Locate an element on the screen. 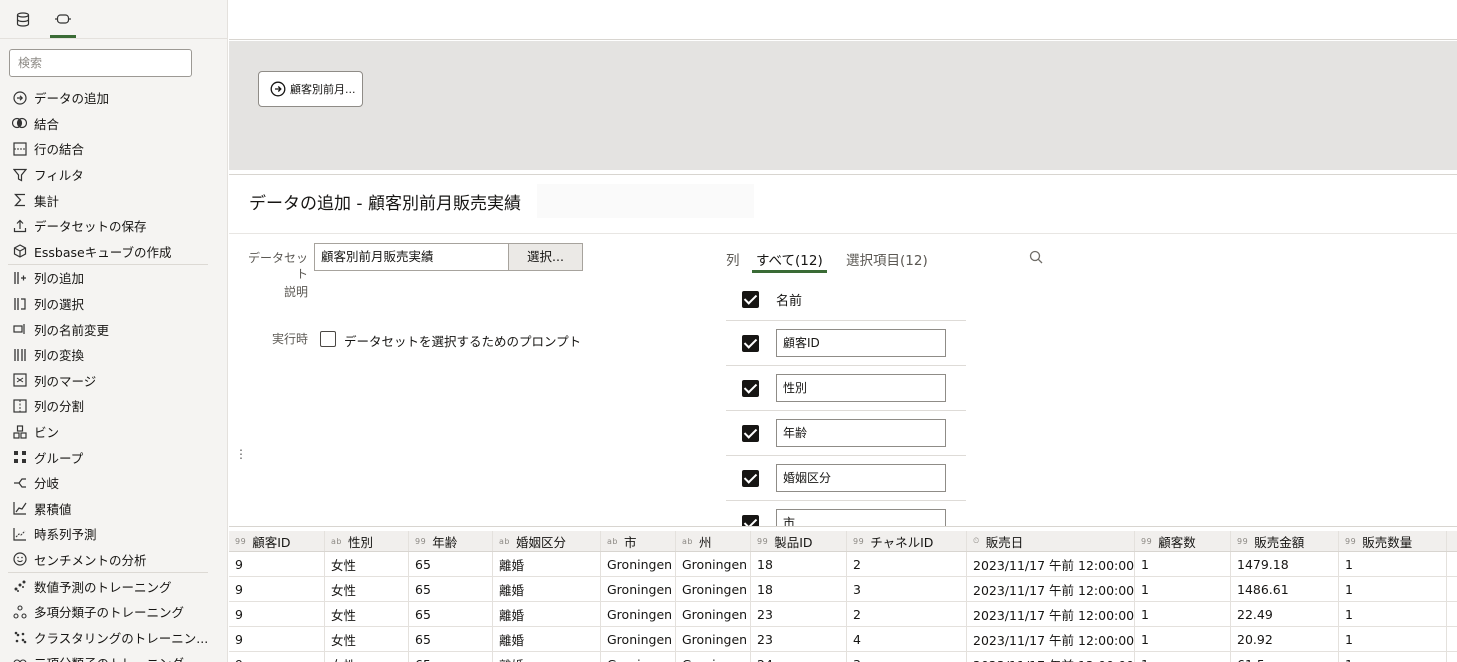  table-cell: 18 is located at coordinates (799, 589).